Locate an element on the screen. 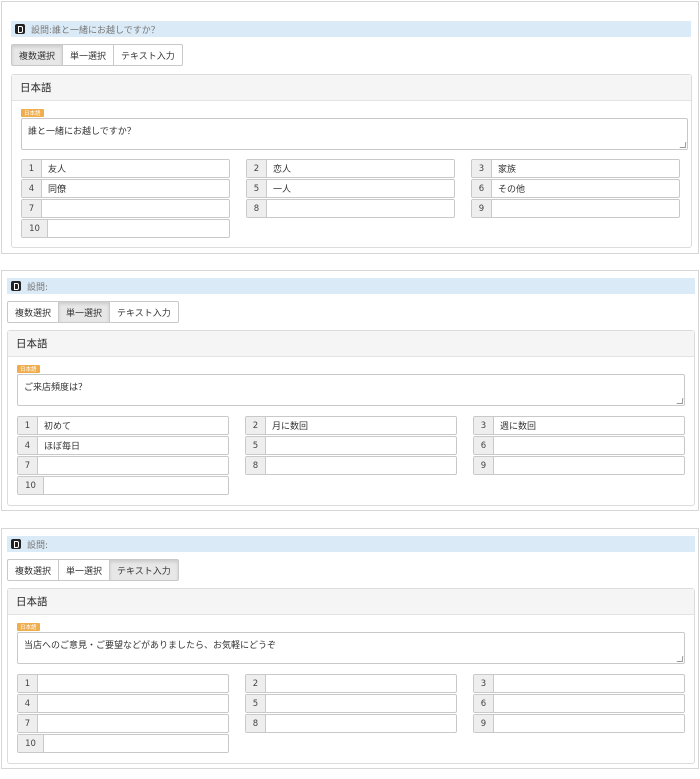 The image size is (700, 779). option-row: 5 is located at coordinates (351, 445).